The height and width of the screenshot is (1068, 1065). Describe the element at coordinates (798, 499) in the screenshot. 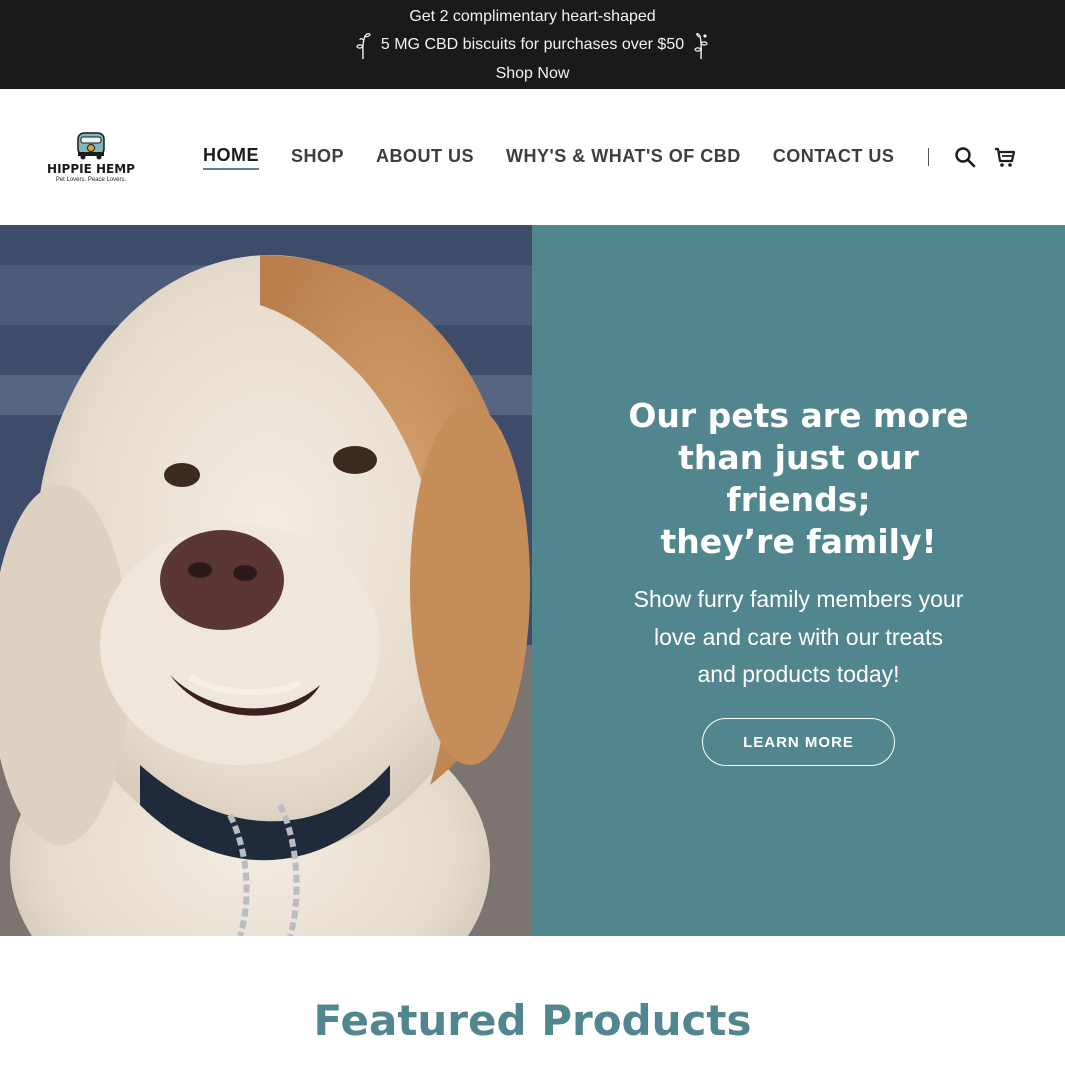

I see `hero-title-line: friends;` at that location.